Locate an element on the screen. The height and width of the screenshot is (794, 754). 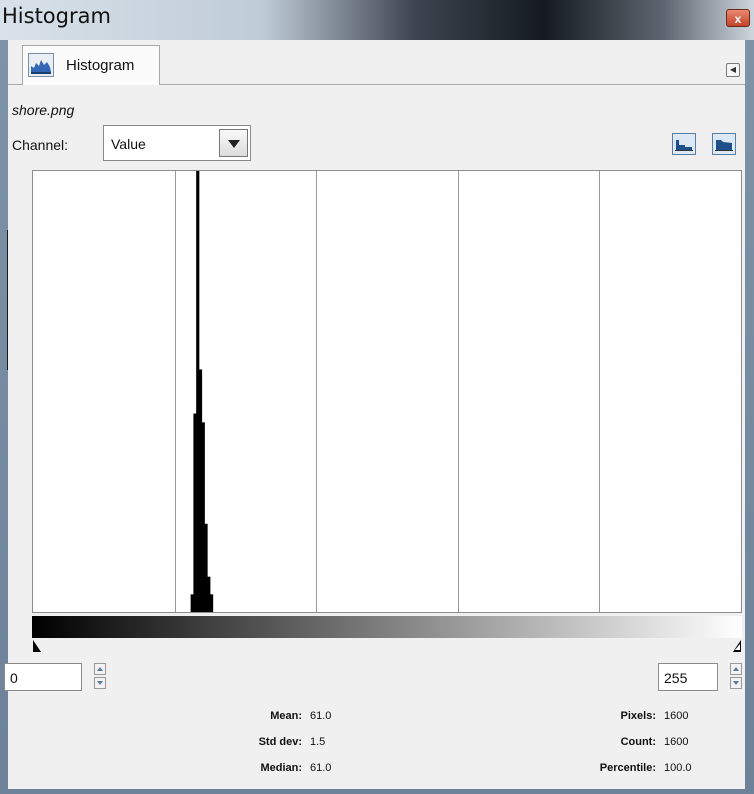
close-icon: x is located at coordinates (738, 19).